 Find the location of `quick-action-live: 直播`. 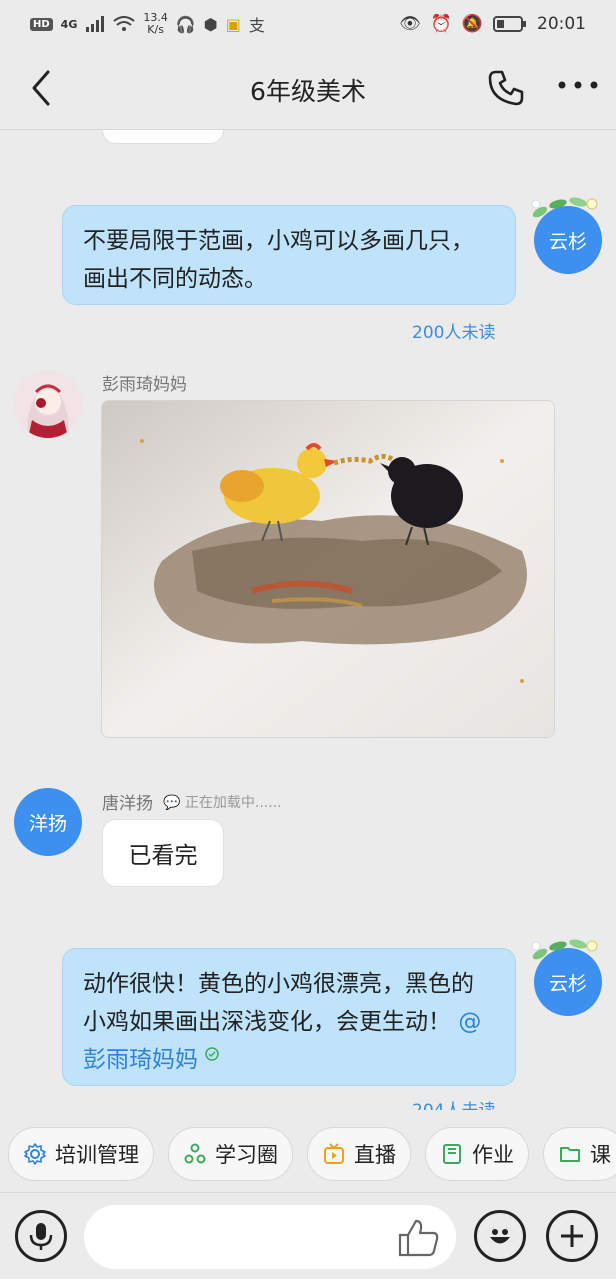

quick-action-live: 直播 is located at coordinates (359, 1154).